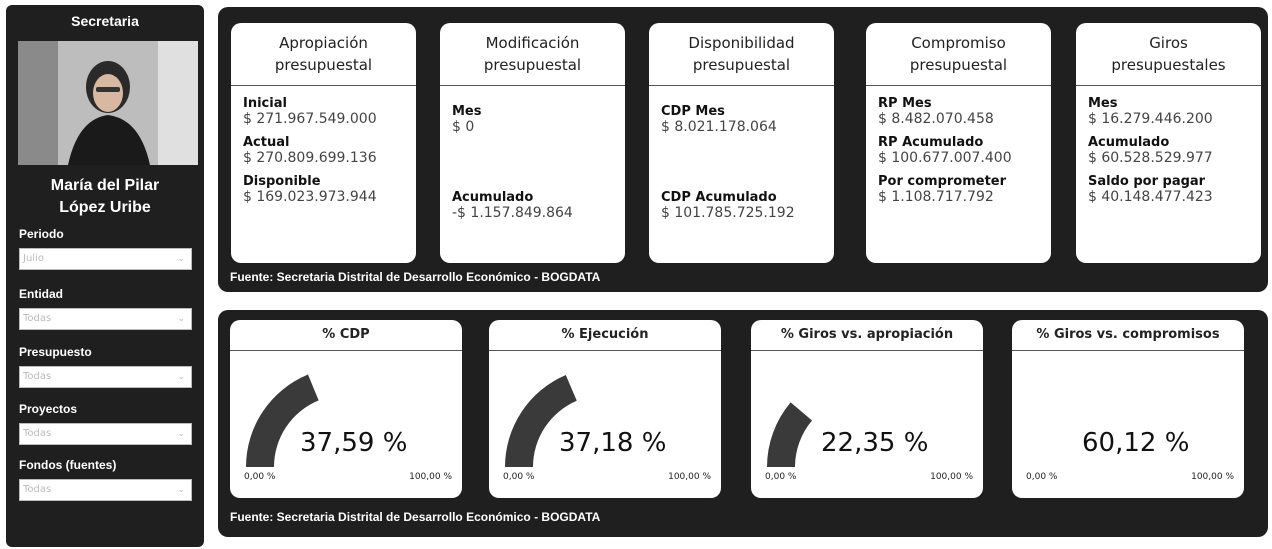  Describe the element at coordinates (48, 409) in the screenshot. I see `filter-label-proyectos: Proyectos` at that location.